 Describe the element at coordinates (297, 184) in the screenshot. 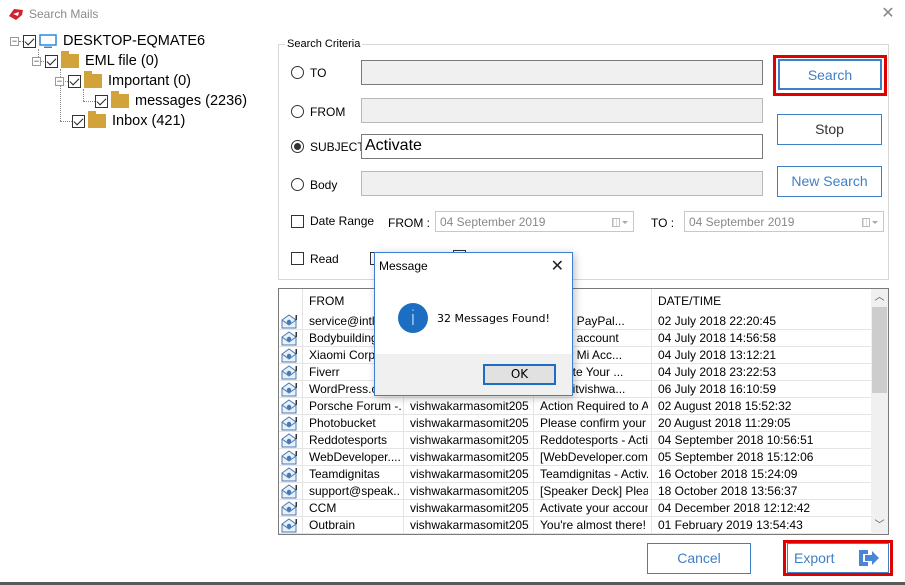

I see `body-radio` at that location.